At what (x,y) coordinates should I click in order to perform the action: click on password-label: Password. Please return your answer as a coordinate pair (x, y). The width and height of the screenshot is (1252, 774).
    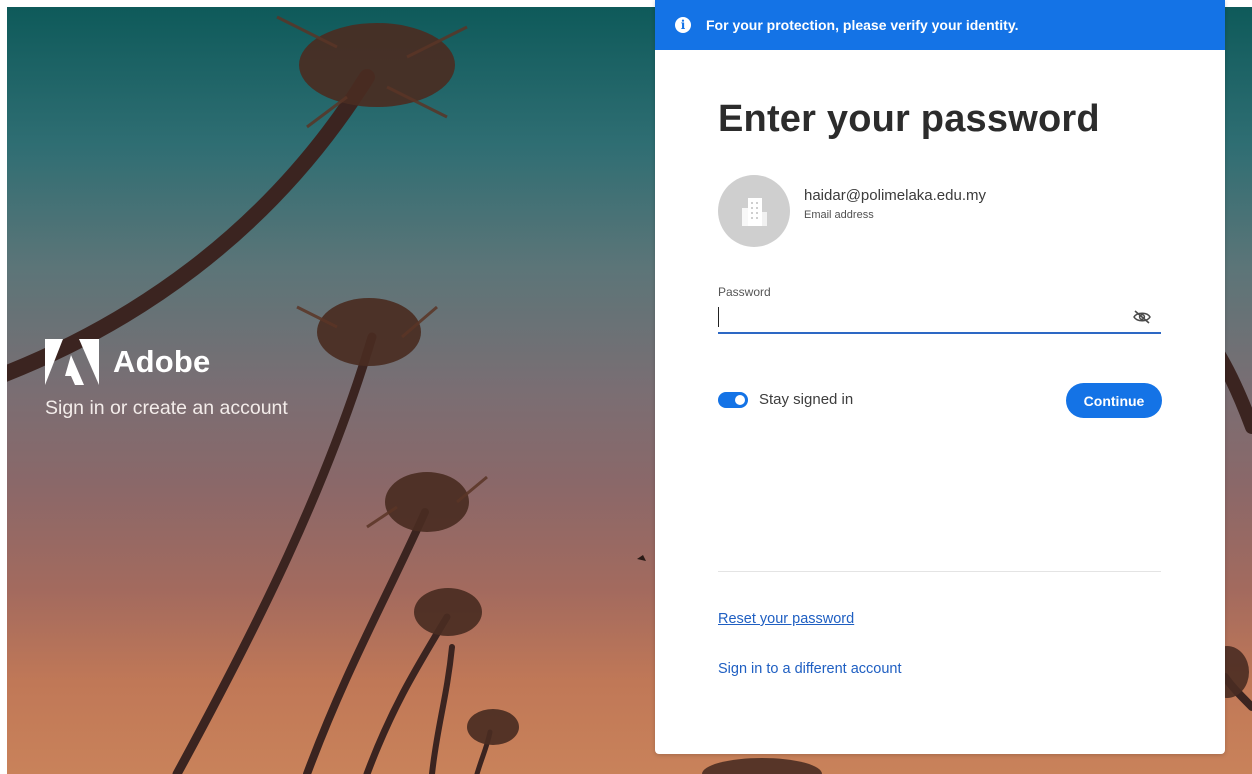
    Looking at the image, I should click on (744, 292).